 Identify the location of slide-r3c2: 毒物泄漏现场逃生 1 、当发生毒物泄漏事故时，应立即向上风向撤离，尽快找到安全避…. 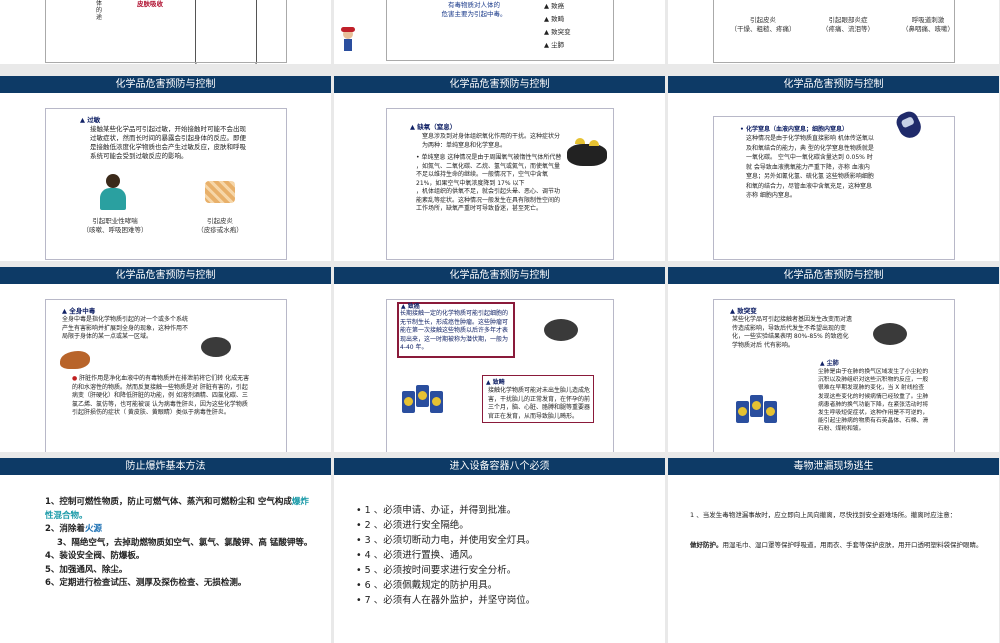
(833, 550).